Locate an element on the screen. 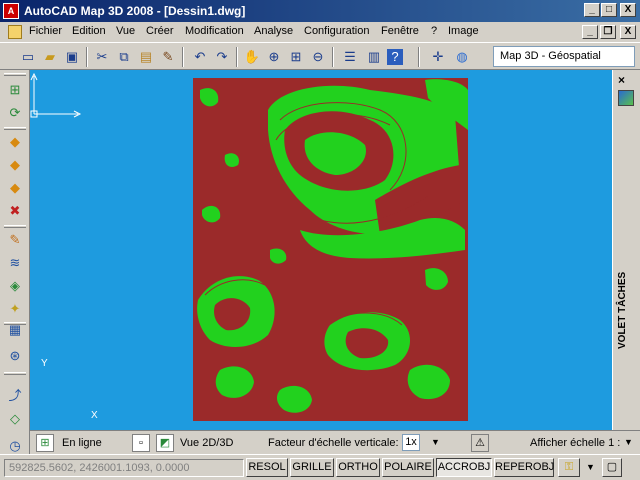 The image size is (640, 480). map-explorer-icon is located at coordinates (626, 98).